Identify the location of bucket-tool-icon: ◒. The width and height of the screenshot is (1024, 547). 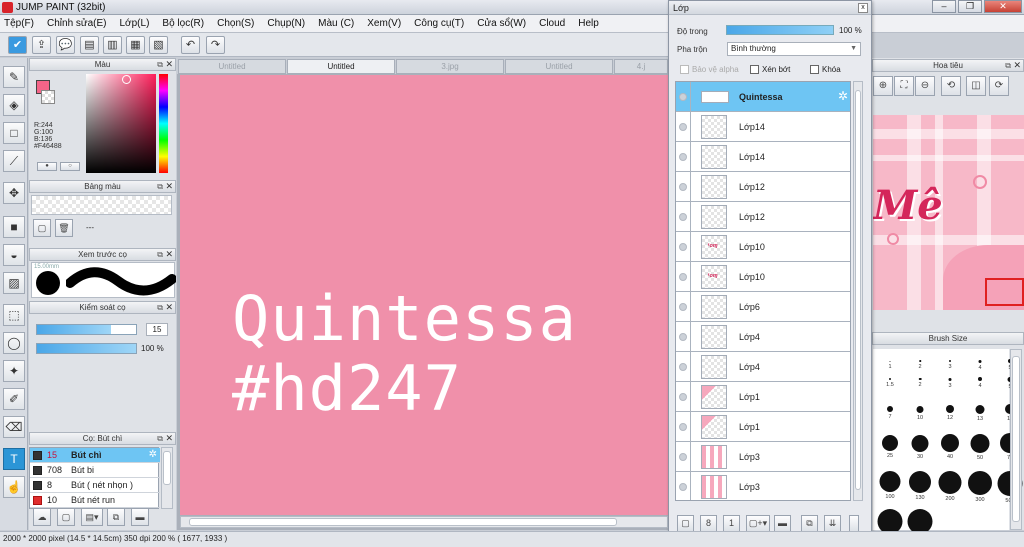
(14, 255).